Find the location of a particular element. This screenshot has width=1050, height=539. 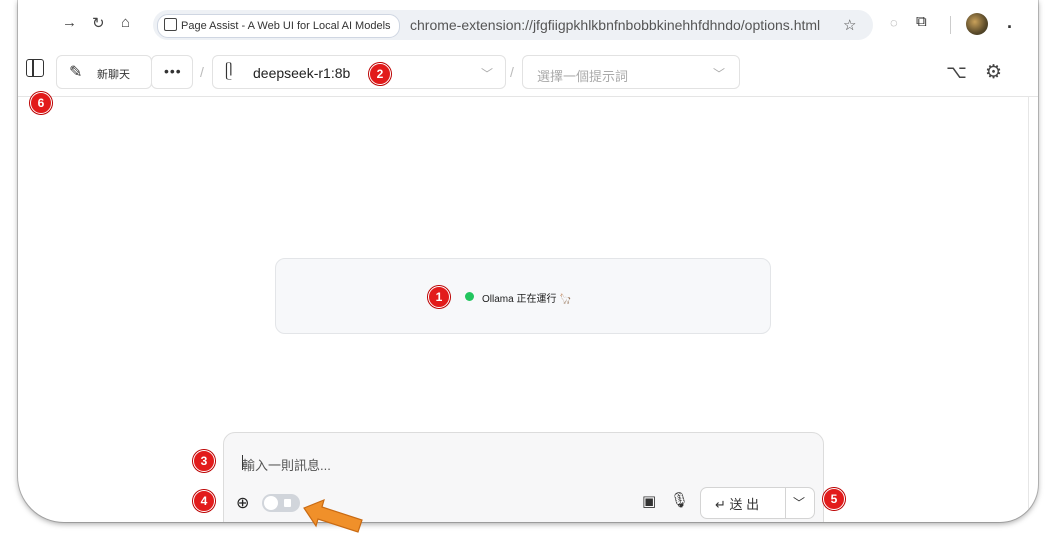

annotation-arrow-icon is located at coordinates (333, 515).